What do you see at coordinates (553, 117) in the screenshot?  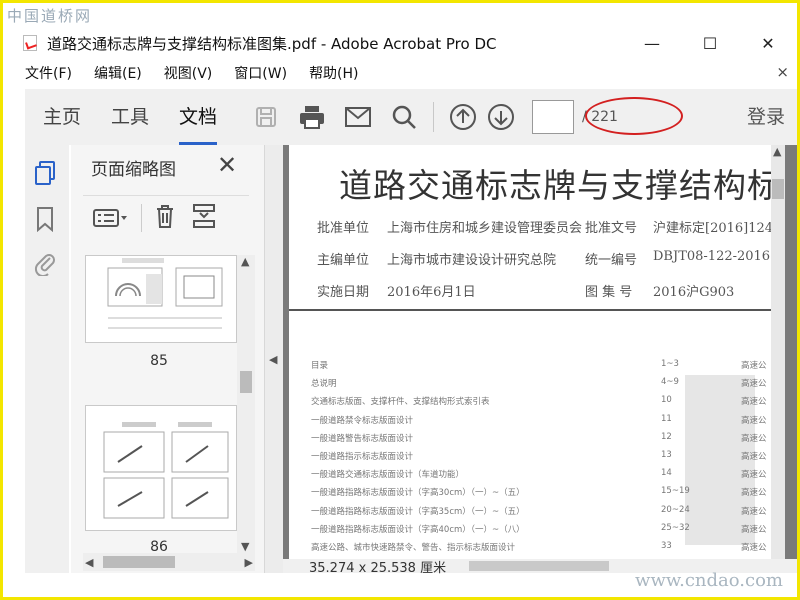 I see `page-number-input` at bounding box center [553, 117].